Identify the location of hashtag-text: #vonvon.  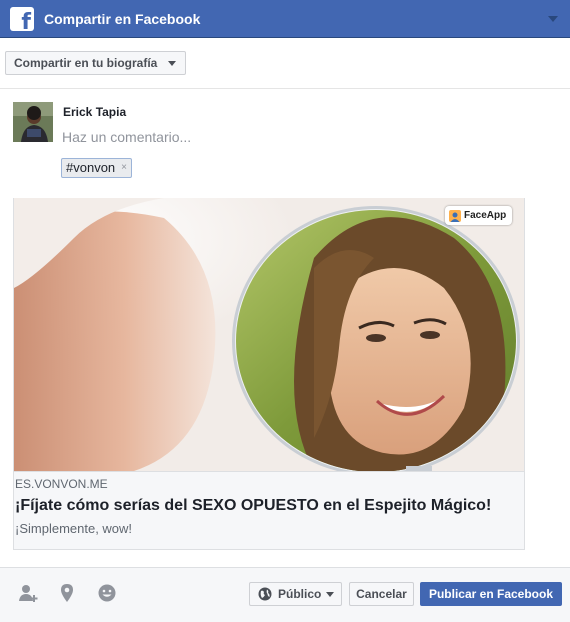
(91, 167).